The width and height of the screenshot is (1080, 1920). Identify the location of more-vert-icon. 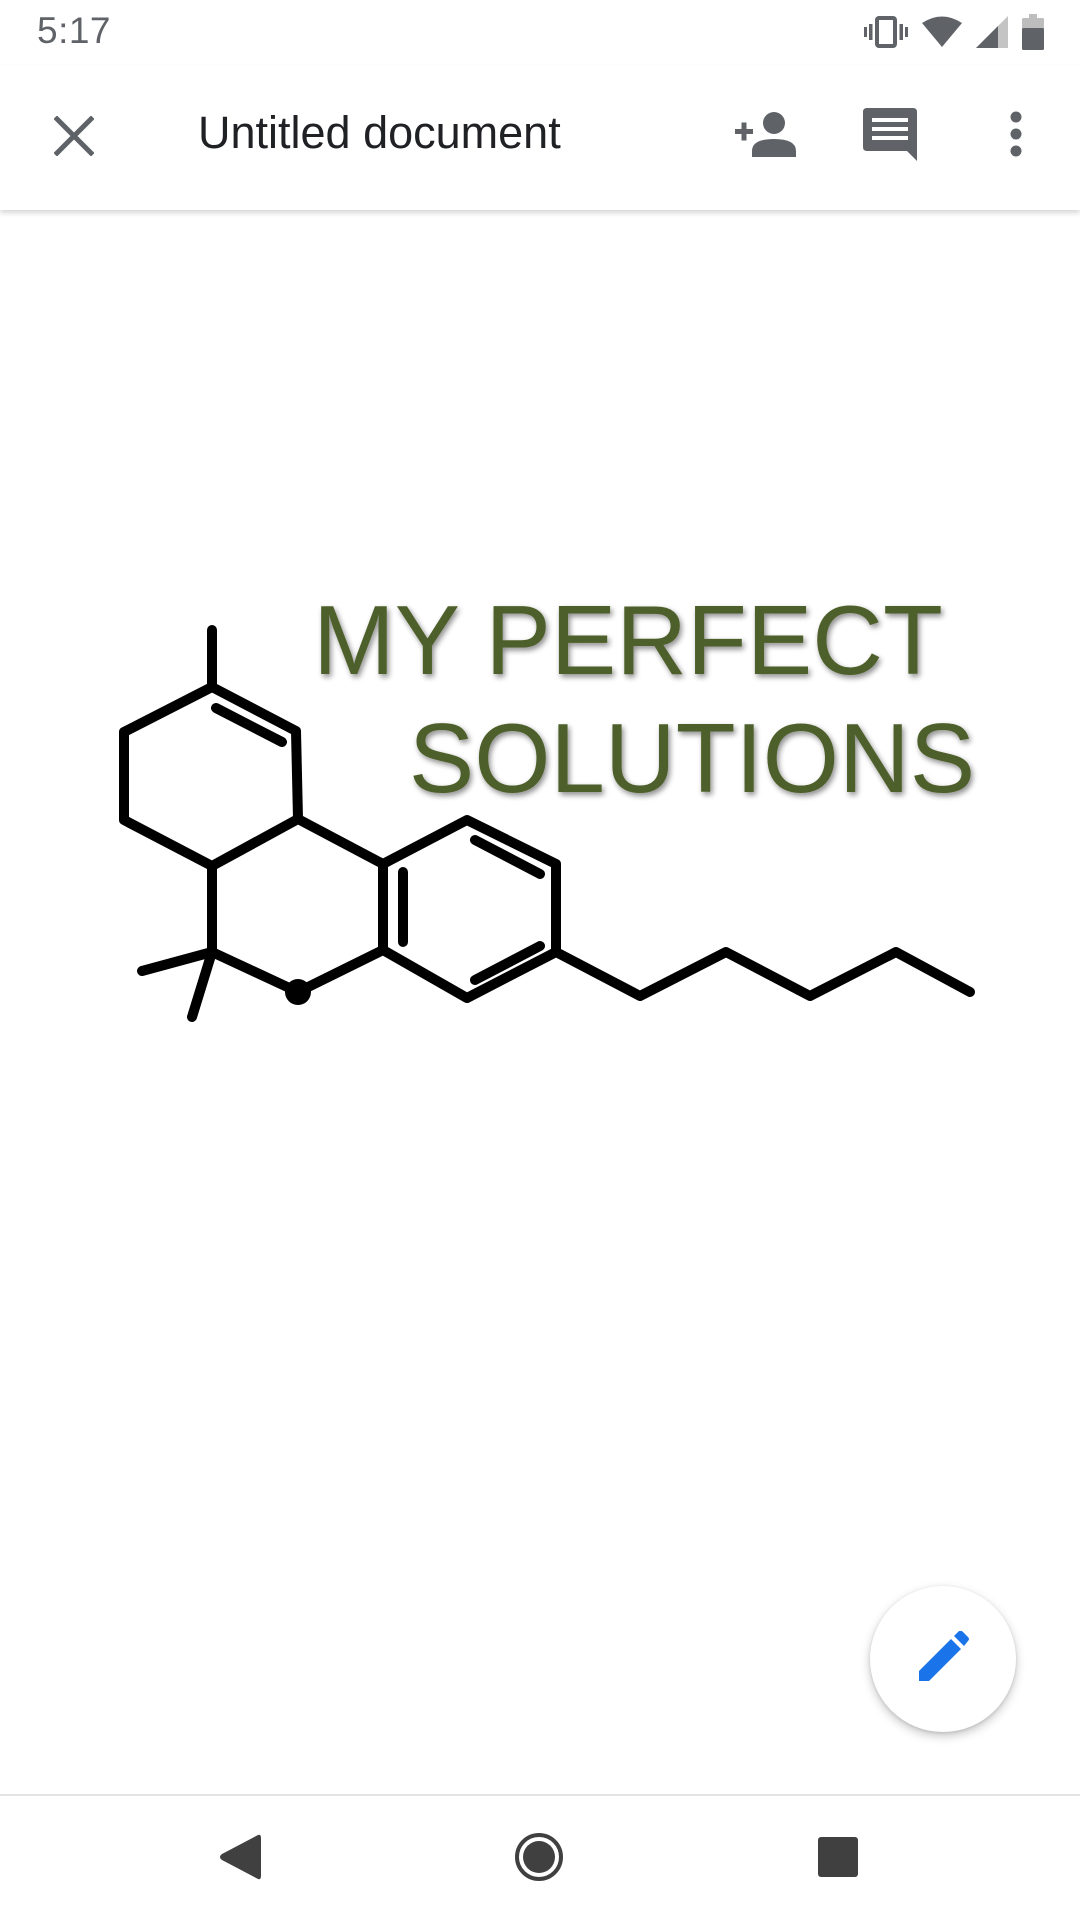
(1016, 136).